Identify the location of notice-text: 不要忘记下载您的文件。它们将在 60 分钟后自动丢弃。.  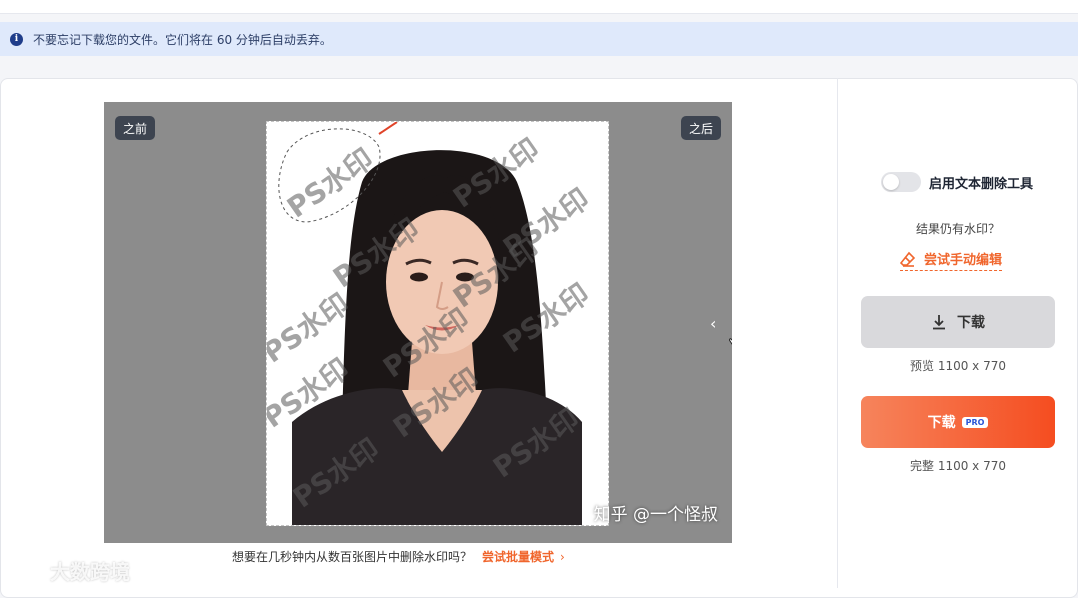
(182, 39).